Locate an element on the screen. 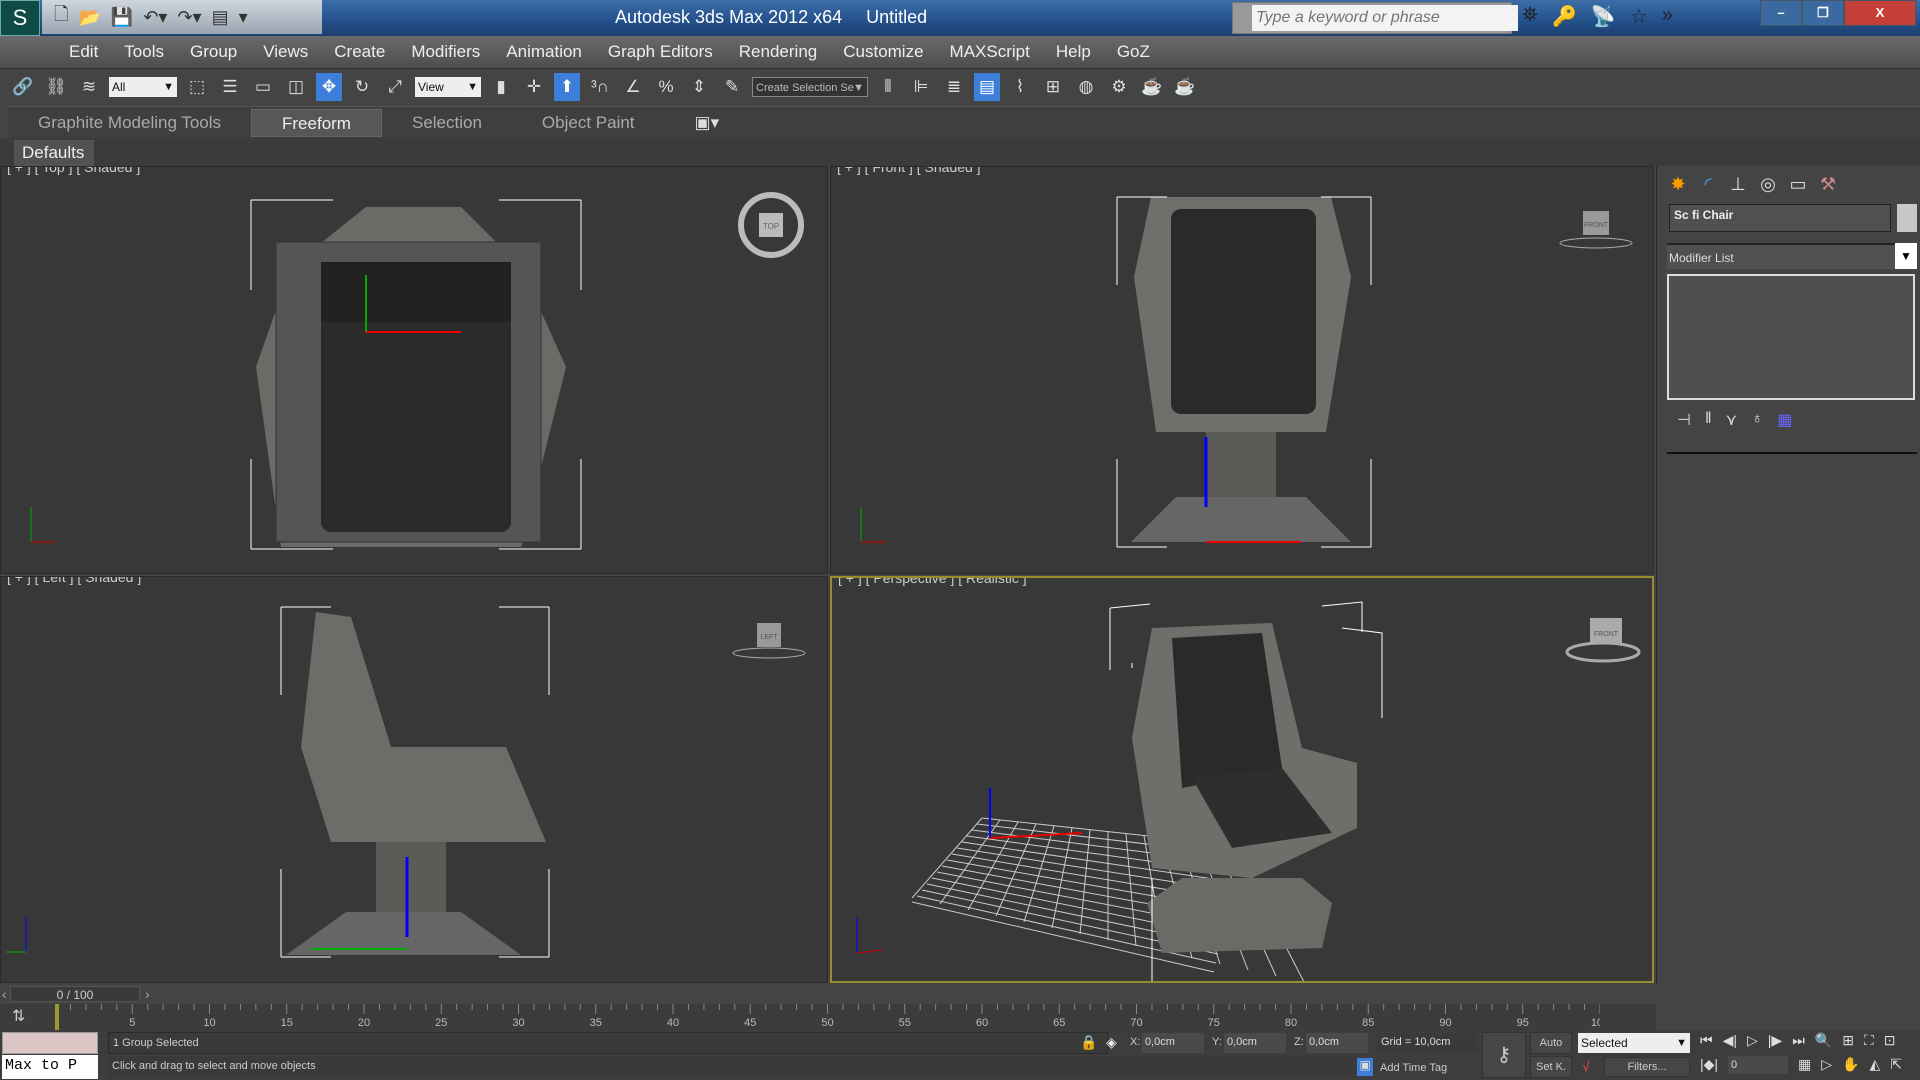 The height and width of the screenshot is (1080, 1920). orbit-icon: ◭ is located at coordinates (1875, 1065).